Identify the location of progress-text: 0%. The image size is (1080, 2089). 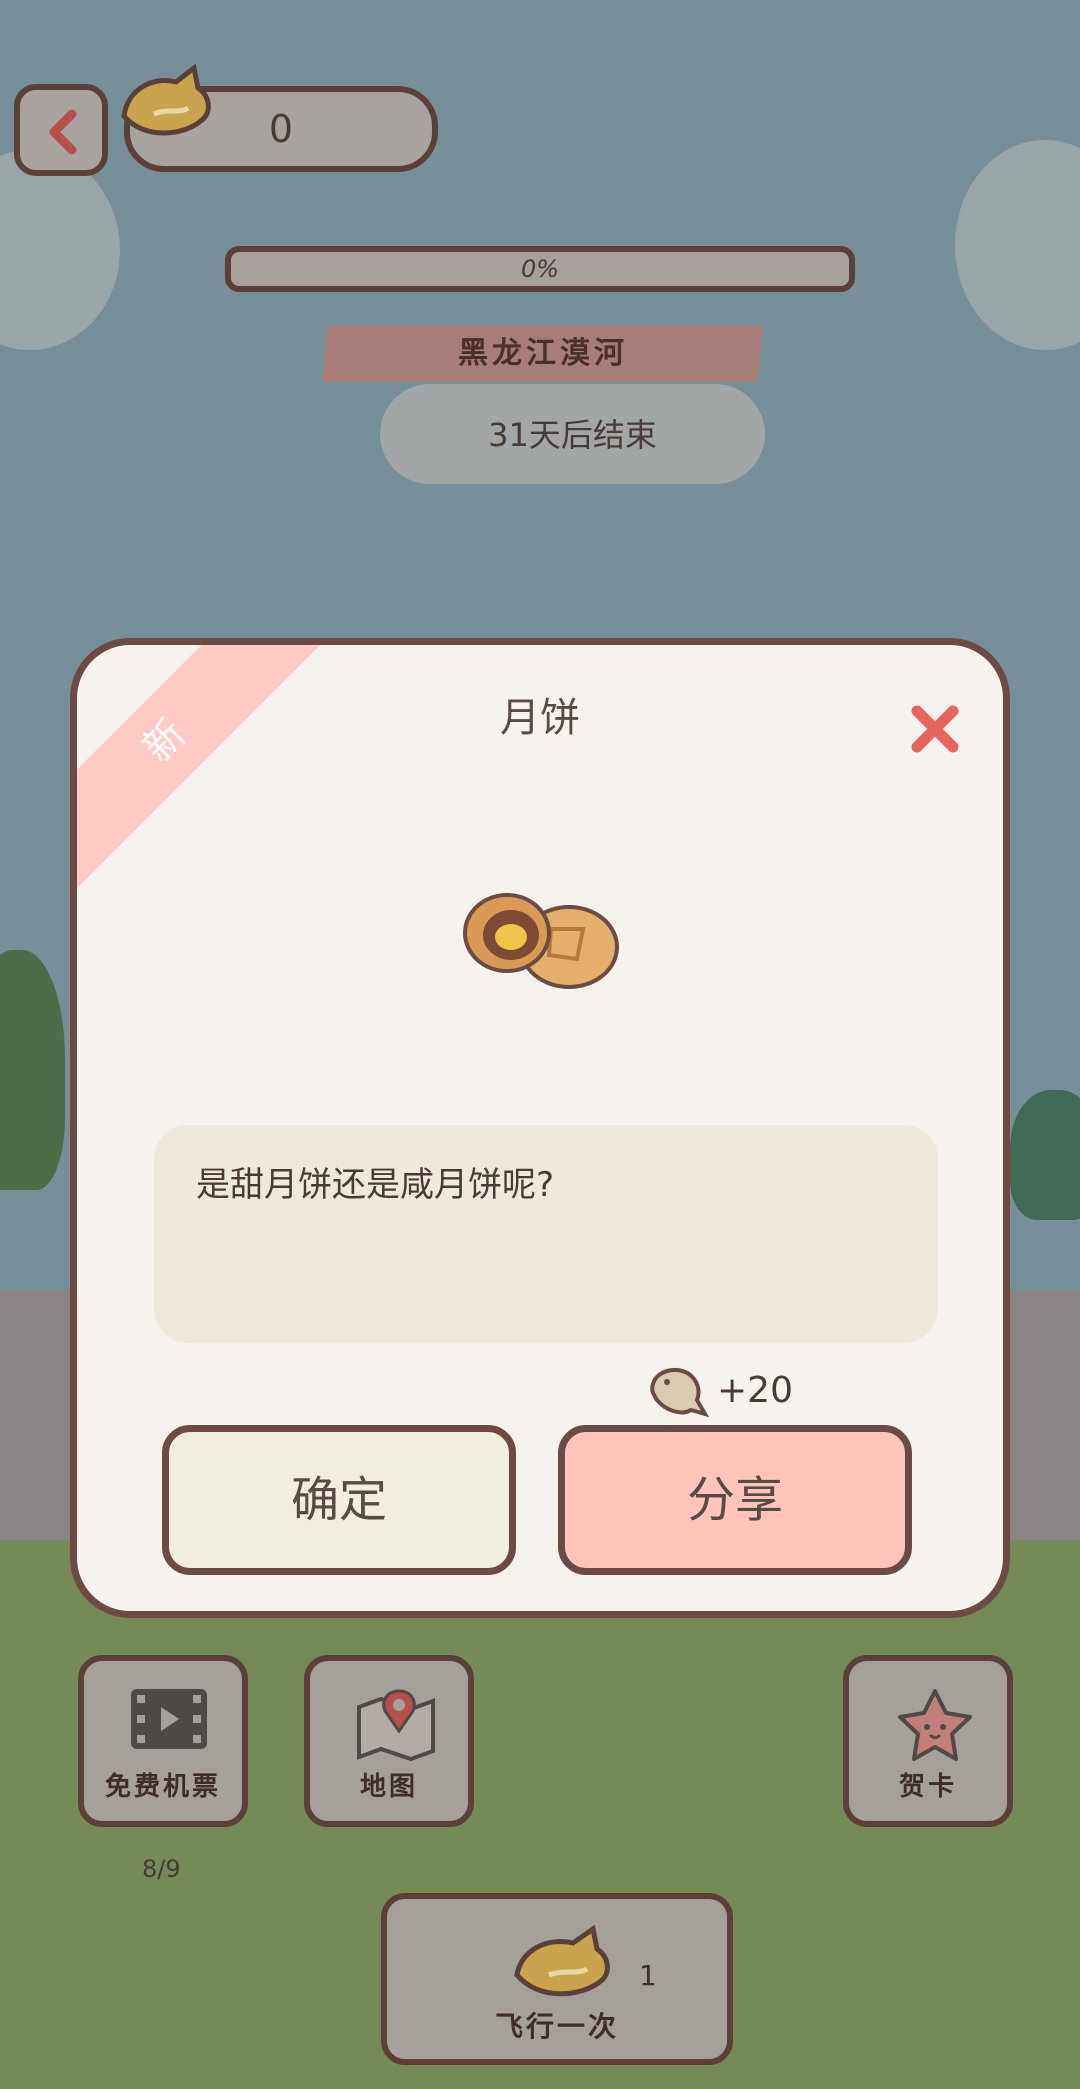
(540, 269).